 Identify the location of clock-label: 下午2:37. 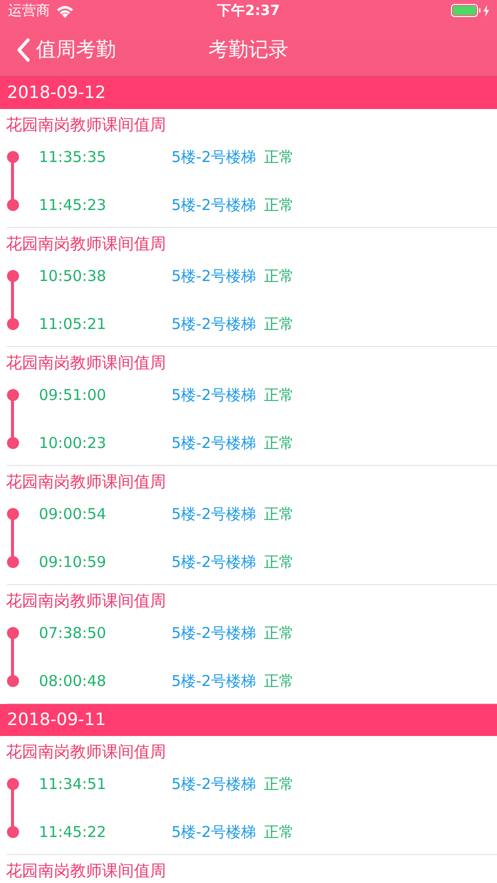
(248, 11).